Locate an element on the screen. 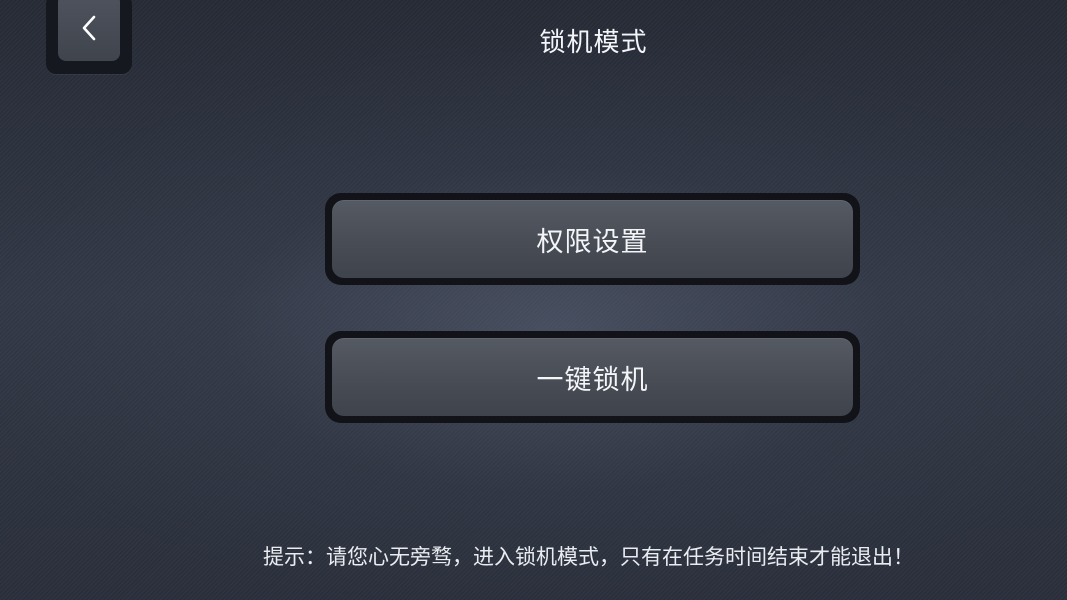  one-click-lock-button: 一键锁机 is located at coordinates (592, 377).